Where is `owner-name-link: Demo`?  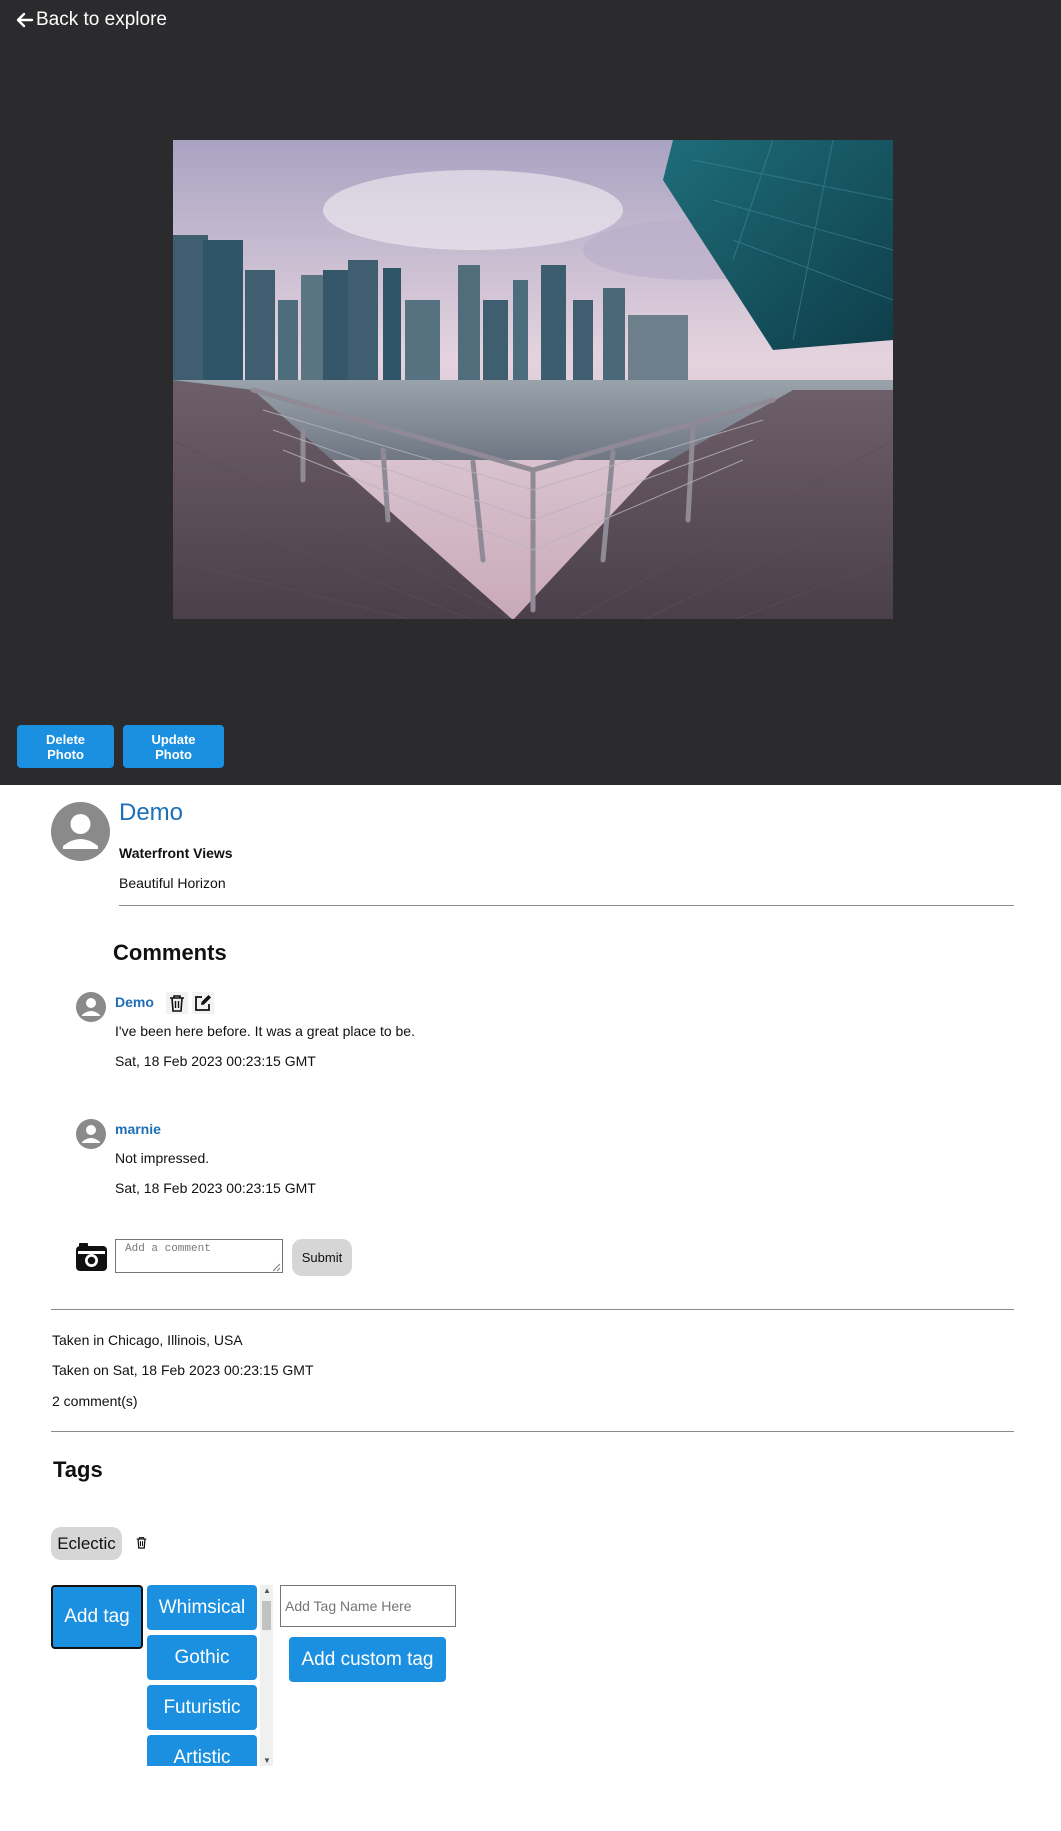 owner-name-link: Demo is located at coordinates (151, 813).